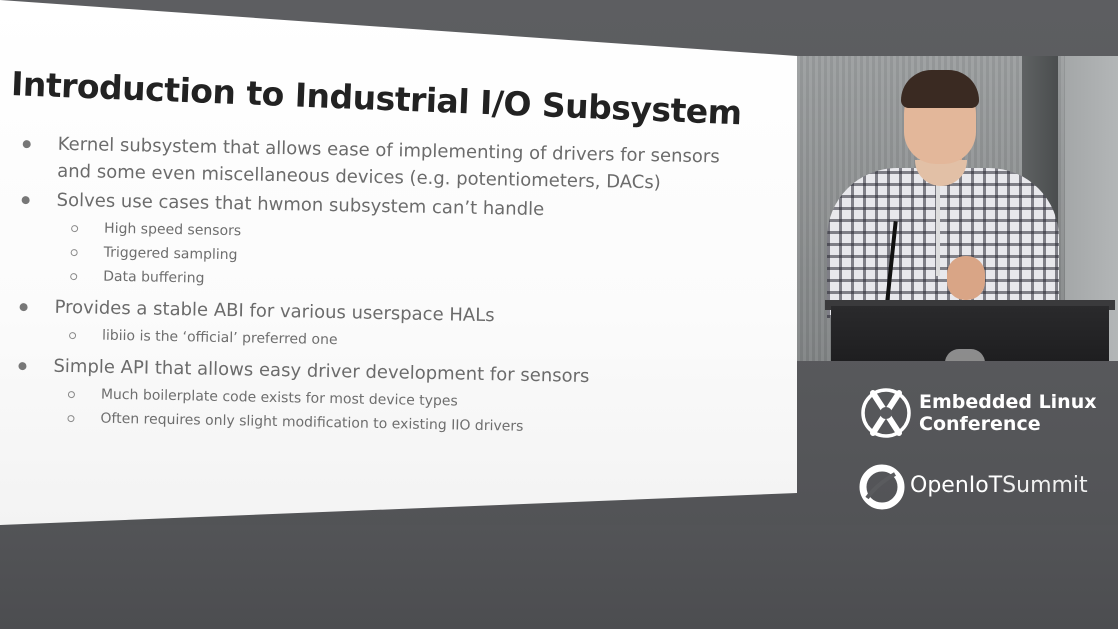  I want to click on conference-branding: Embedded Linux Conference OpenIoTSummit, so click(957, 443).